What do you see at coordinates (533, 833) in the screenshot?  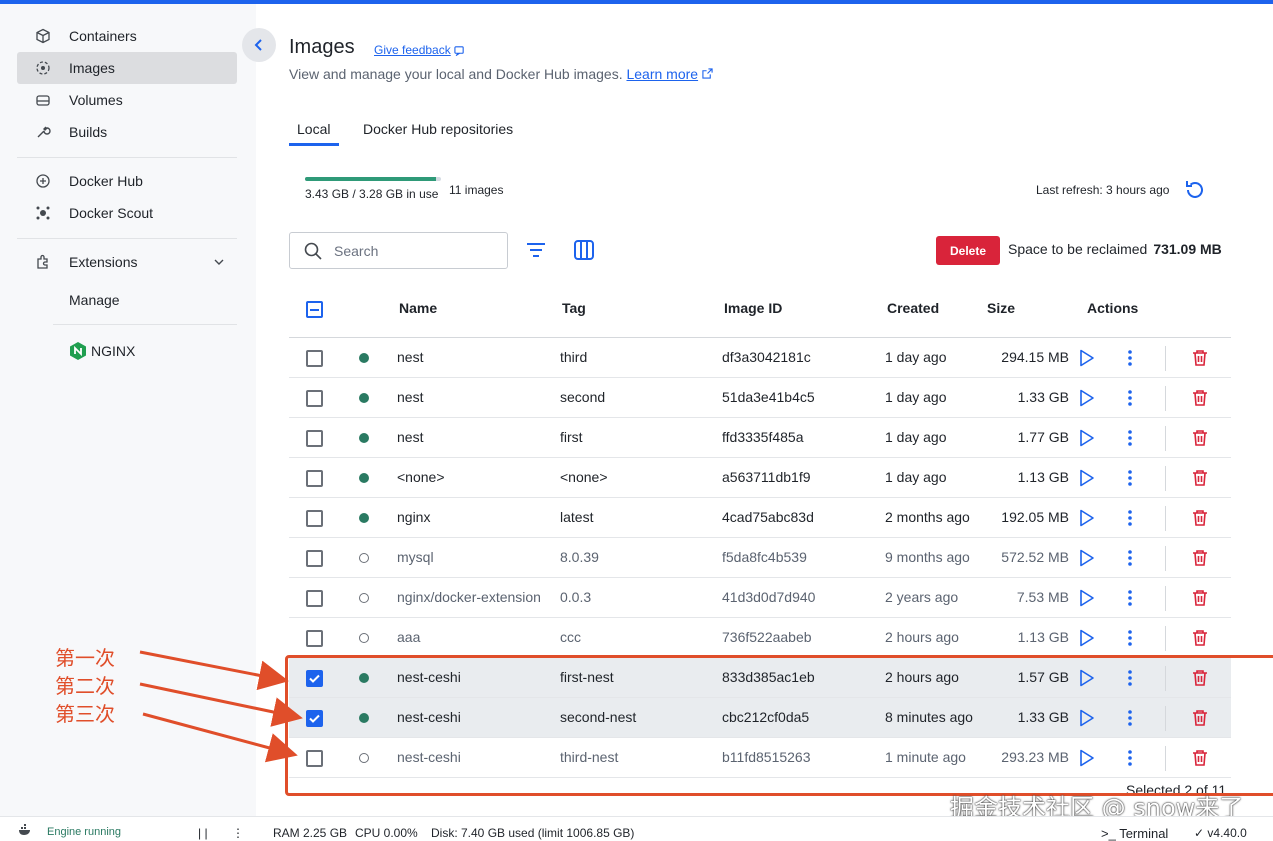 I see `disk-usage: Disk: 7.40 GB used (limit 1006.85 GB)` at bounding box center [533, 833].